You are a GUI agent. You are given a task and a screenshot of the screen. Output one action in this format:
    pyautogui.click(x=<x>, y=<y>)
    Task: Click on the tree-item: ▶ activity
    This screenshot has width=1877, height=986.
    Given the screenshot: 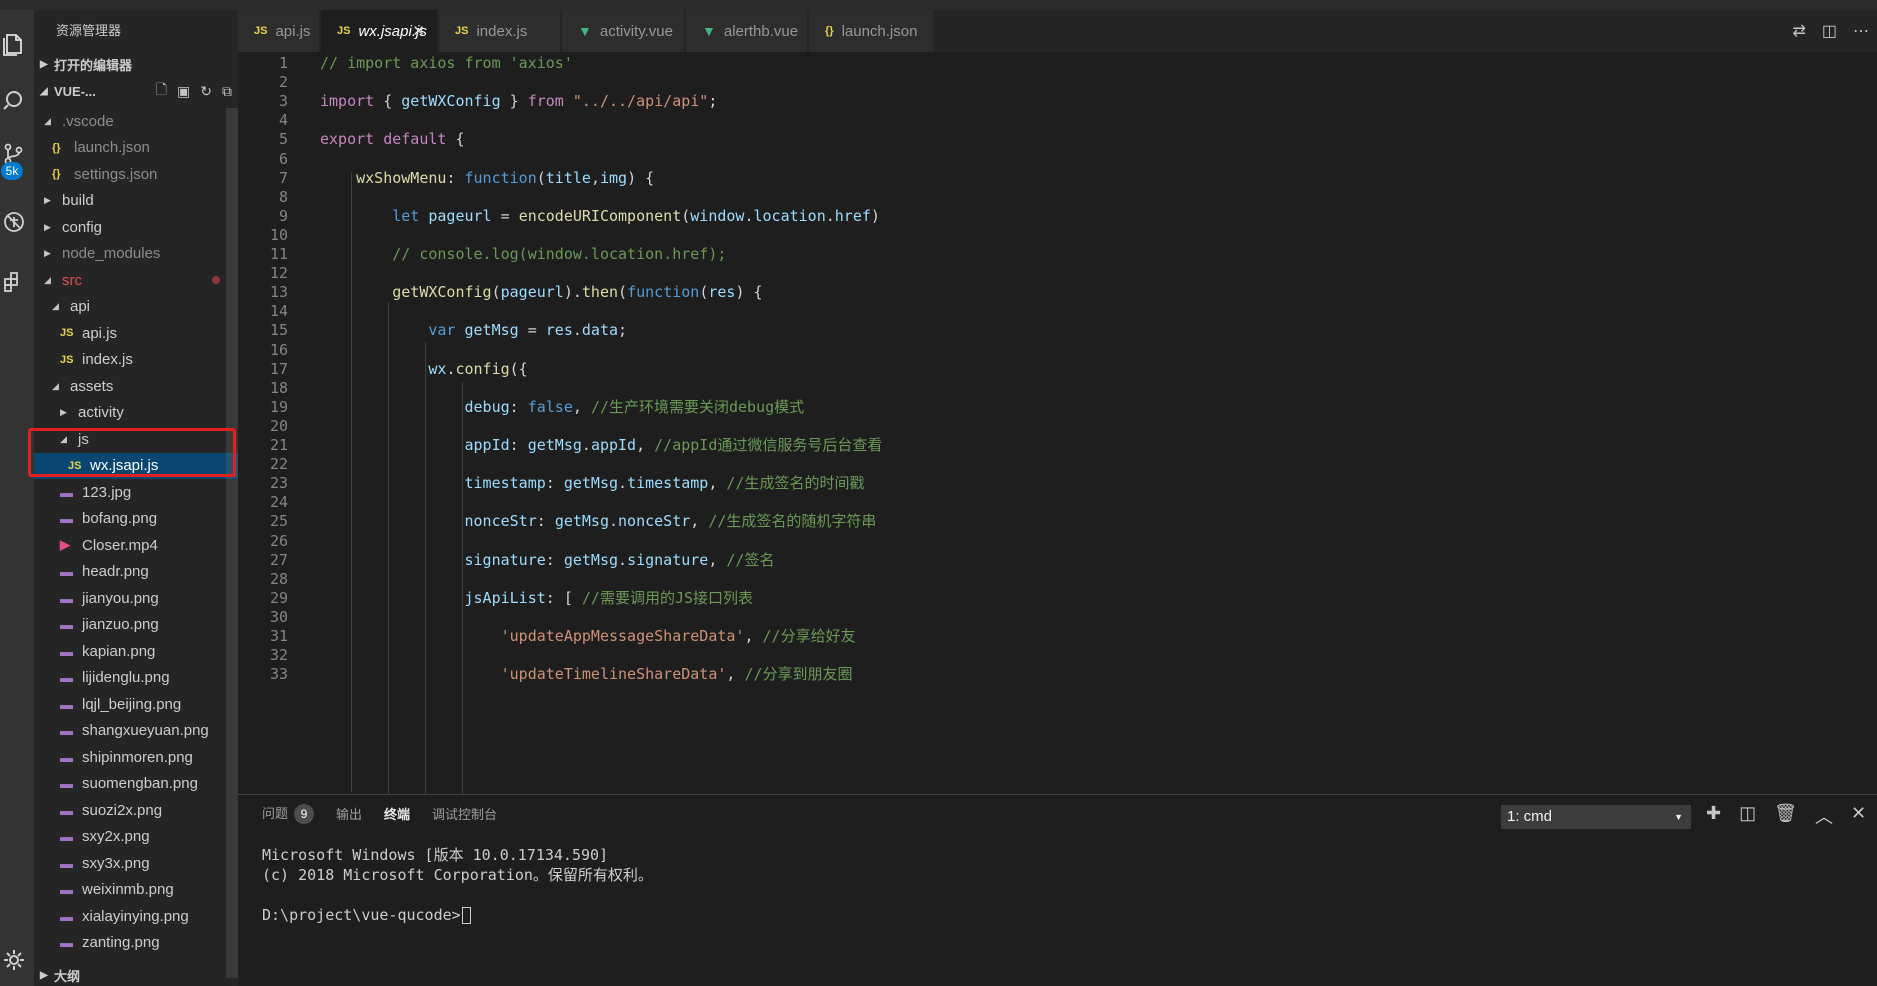 What is the action you would take?
    pyautogui.click(x=136, y=413)
    